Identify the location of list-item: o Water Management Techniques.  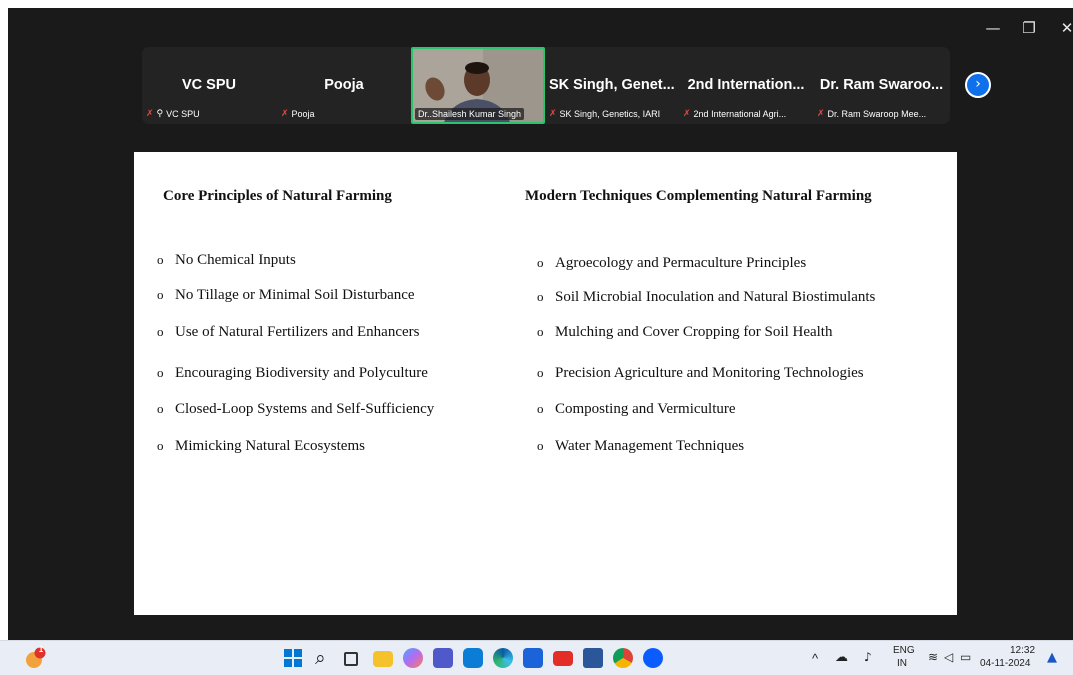
(641, 446).